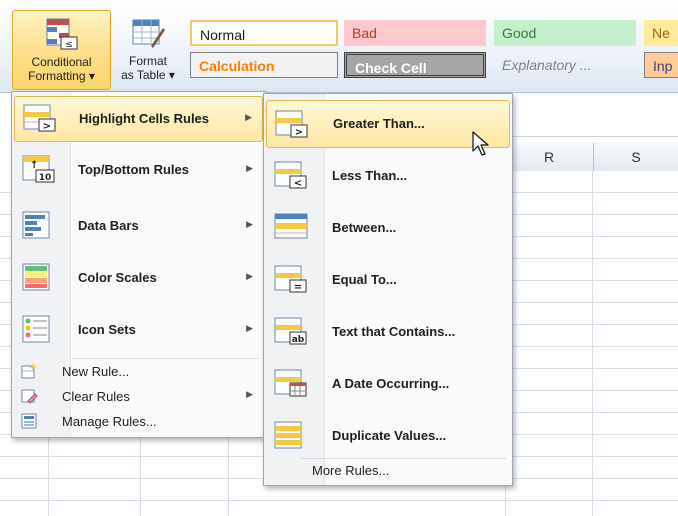 This screenshot has height=516, width=678. I want to click on style-calculation: Calculation, so click(264, 65).